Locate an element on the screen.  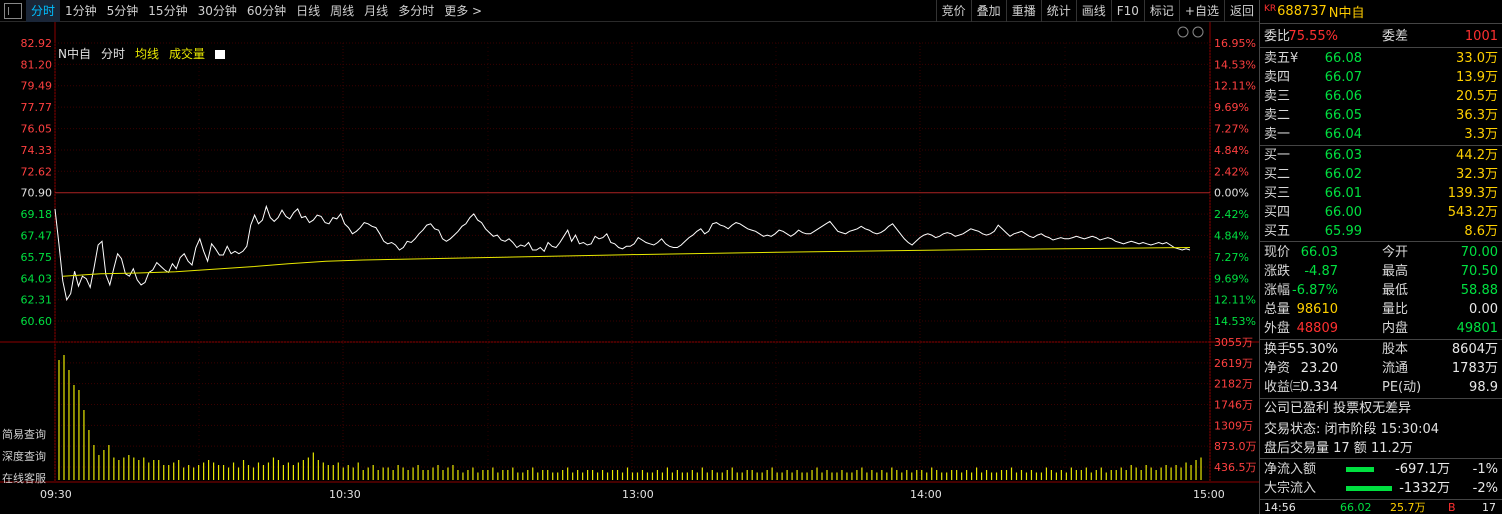
toolbar-tools: 竞价 叠加 重播 统计 画线 F10 标记 +自选 返回 is located at coordinates (1097, 11).